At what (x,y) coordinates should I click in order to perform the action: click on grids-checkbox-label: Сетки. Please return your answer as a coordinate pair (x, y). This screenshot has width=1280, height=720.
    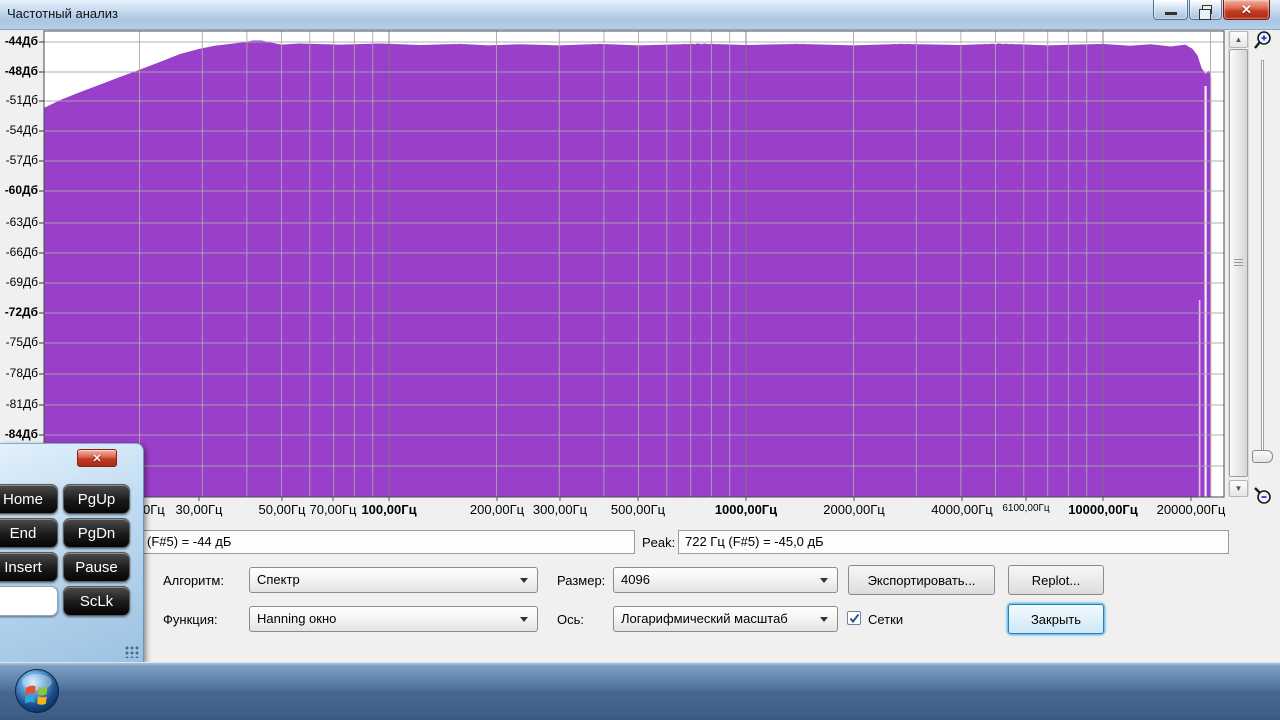
    Looking at the image, I should click on (886, 619).